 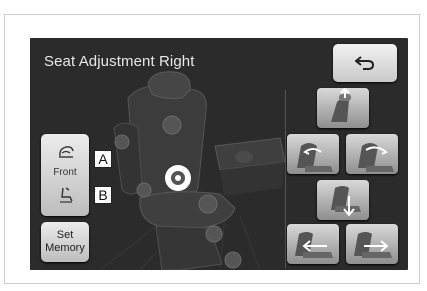 What do you see at coordinates (285, 179) in the screenshot?
I see `panel-divider` at bounding box center [285, 179].